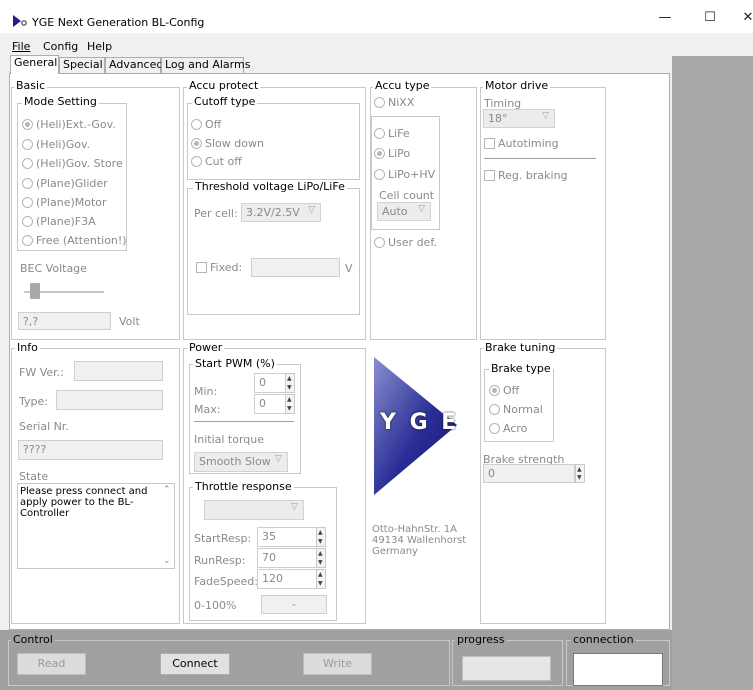 This screenshot has height=690, width=753. I want to click on menu-file: File, so click(21, 46).